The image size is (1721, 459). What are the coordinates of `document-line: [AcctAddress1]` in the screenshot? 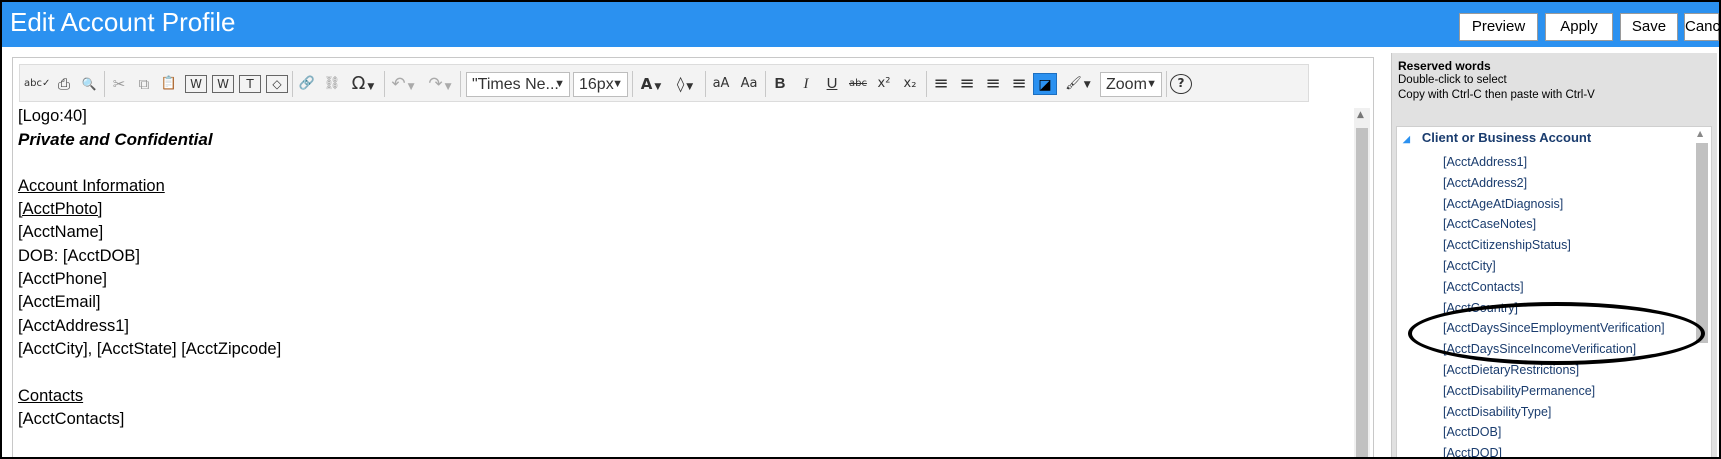 It's located at (73, 325).